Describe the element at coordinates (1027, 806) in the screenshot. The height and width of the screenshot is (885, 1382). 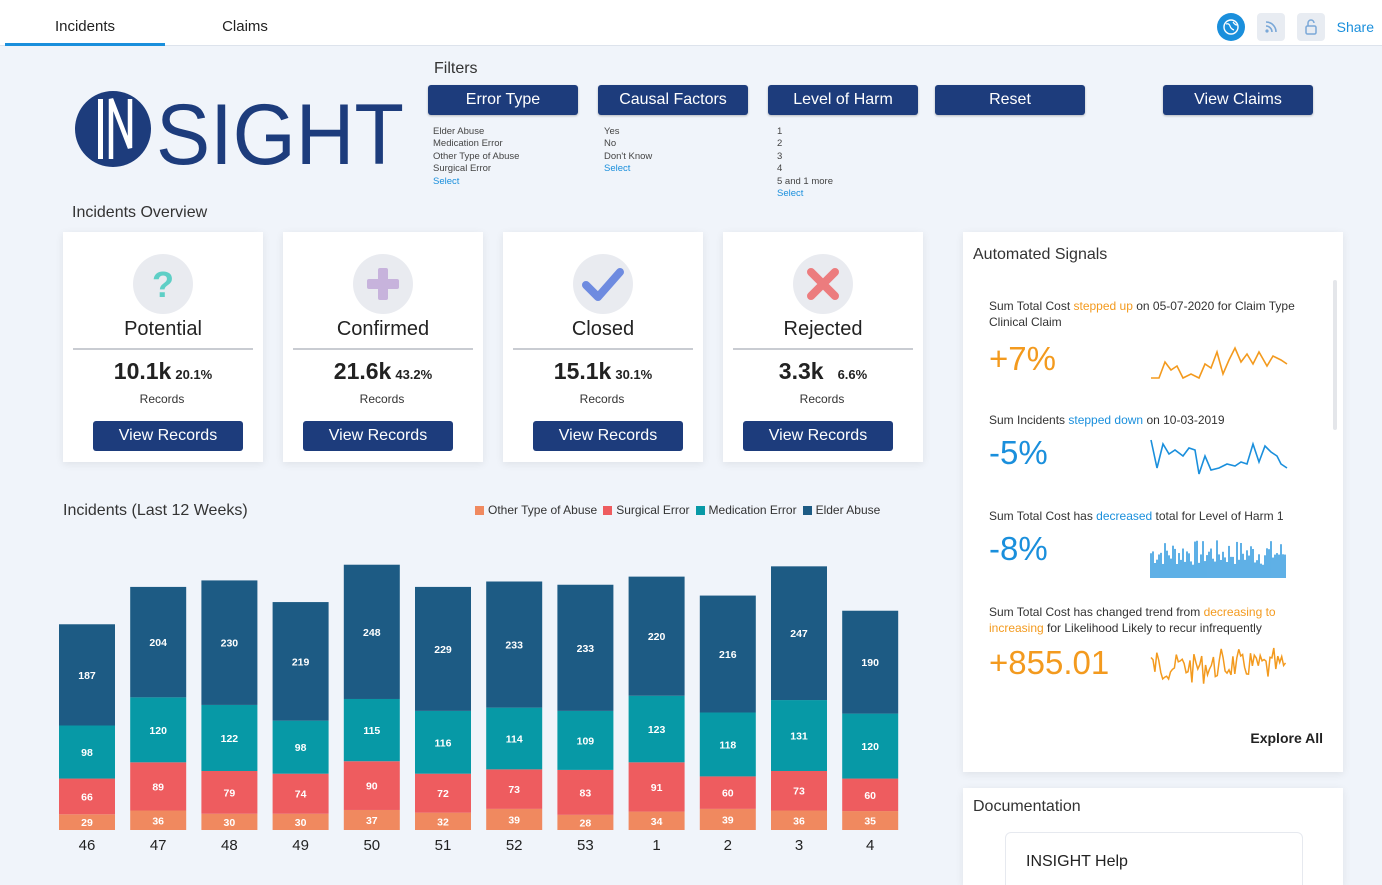
I see `documentation-title: Documentation` at that location.